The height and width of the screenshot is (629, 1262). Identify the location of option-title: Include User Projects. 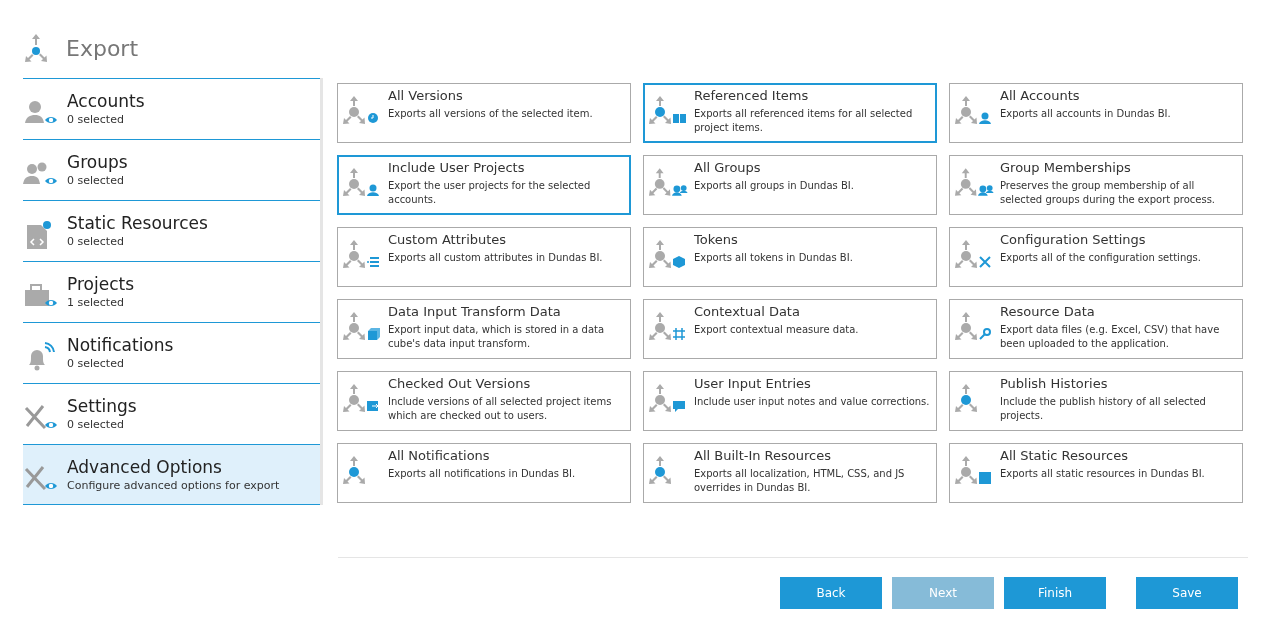
(457, 168).